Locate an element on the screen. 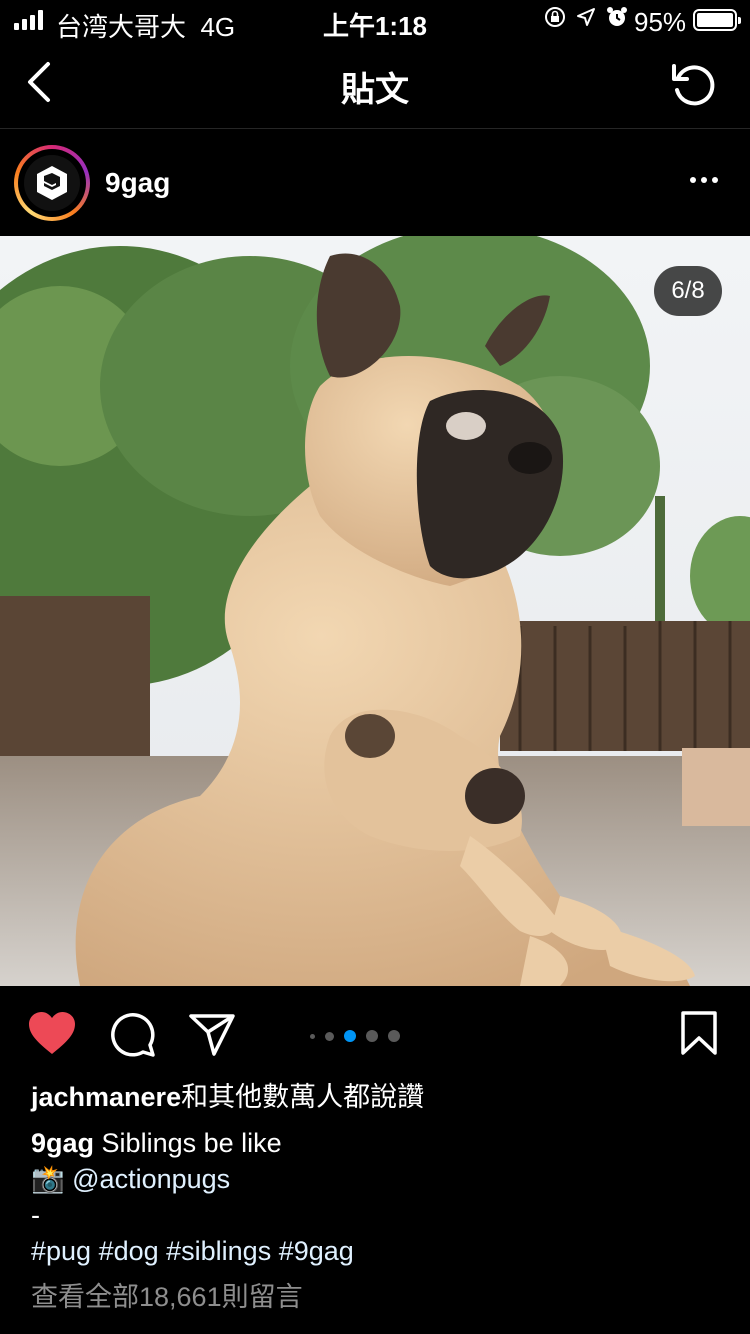 This screenshot has height=1334, width=750. image-counter: 6/8 is located at coordinates (688, 291).